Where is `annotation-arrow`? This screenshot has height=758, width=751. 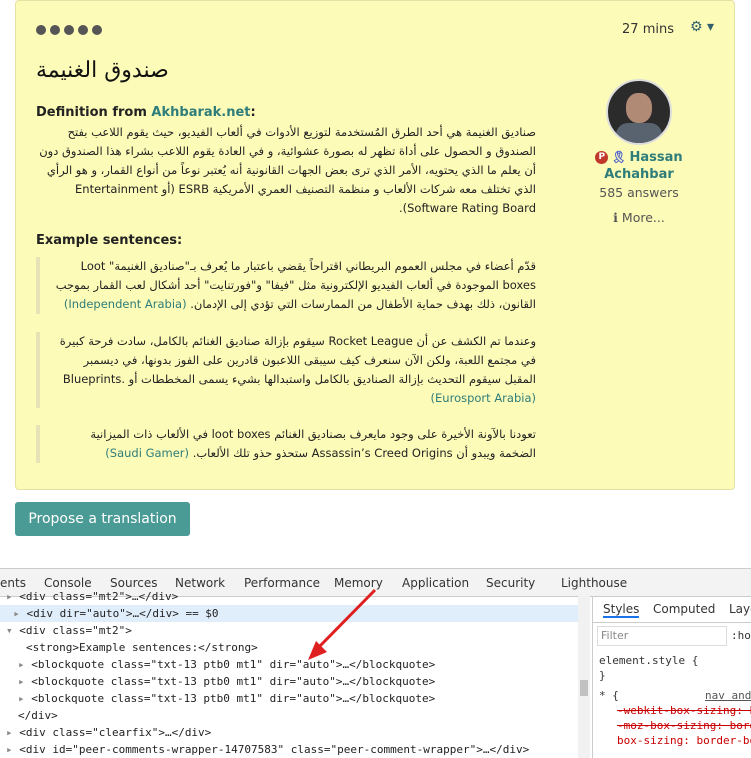
annotation-arrow is located at coordinates (342, 624).